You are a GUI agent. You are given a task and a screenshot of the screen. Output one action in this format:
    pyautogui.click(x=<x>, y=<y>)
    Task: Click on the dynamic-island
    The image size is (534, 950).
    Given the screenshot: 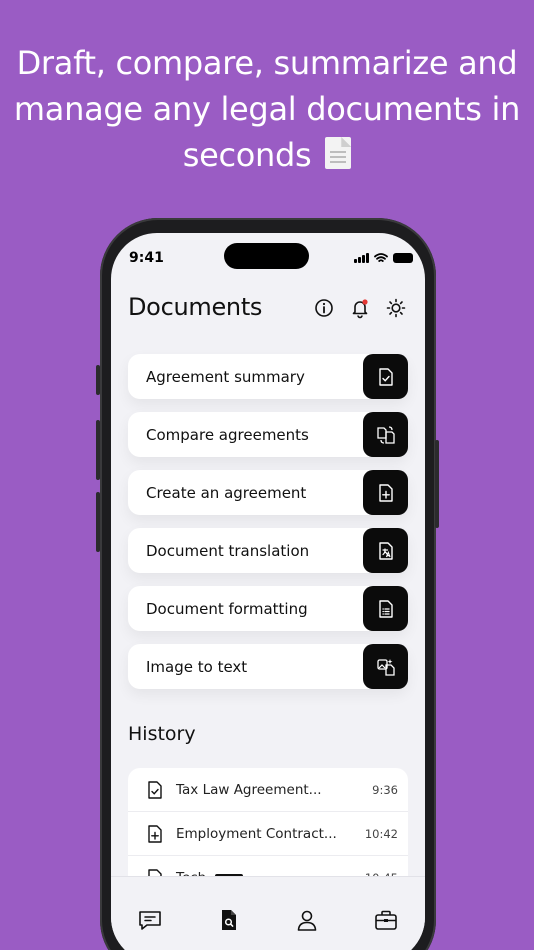 What is the action you would take?
    pyautogui.click(x=266, y=256)
    